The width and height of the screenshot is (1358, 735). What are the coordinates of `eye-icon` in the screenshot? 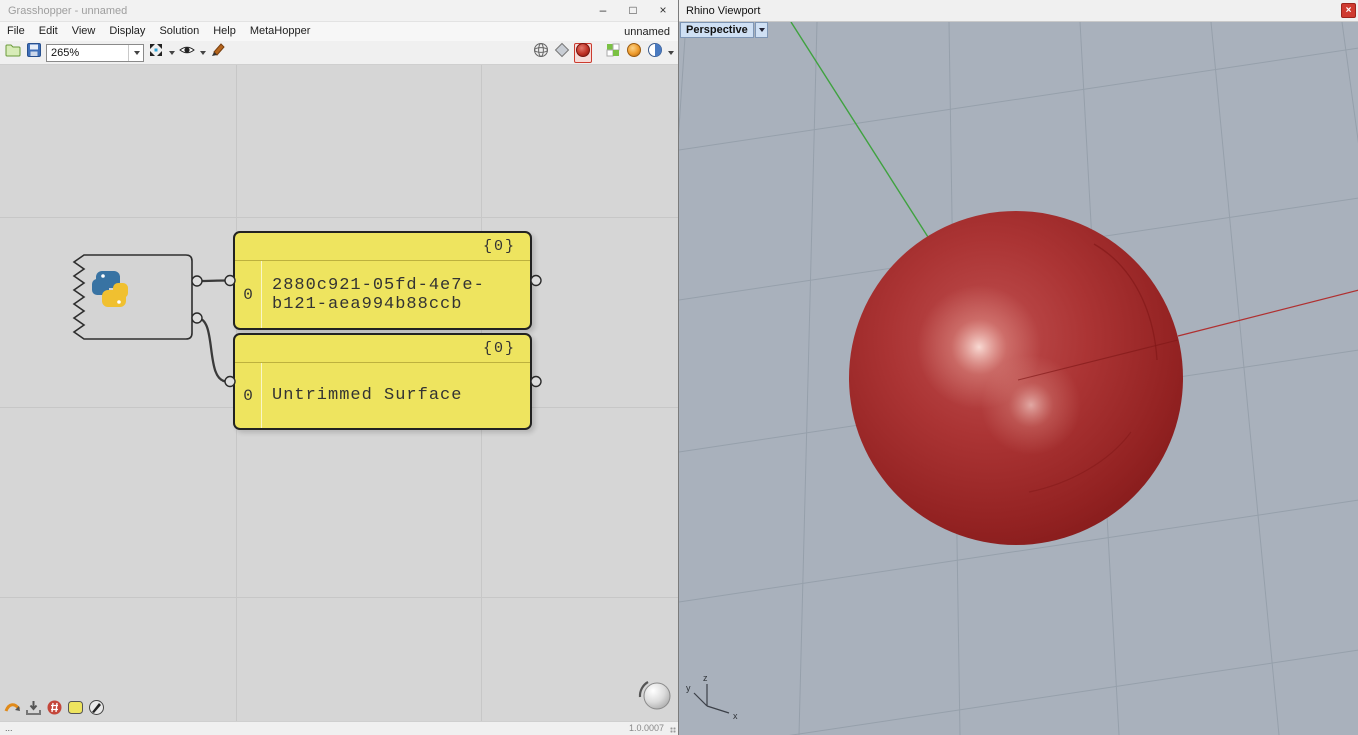 It's located at (187, 52).